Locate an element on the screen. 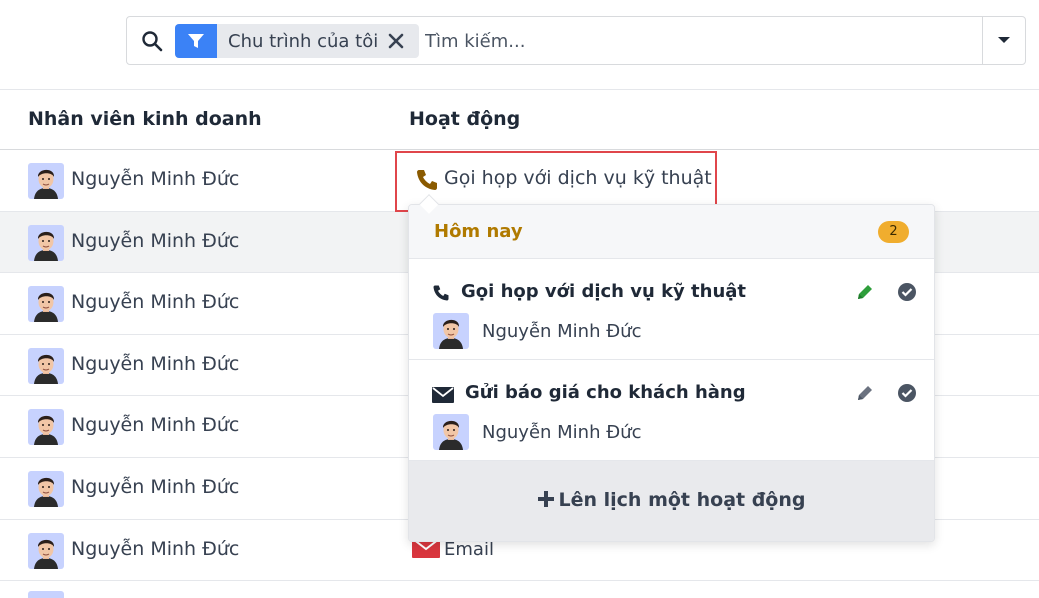 This screenshot has width=1039, height=598. column-header-salesperson: Nhân viên kinh doanh is located at coordinates (145, 119).